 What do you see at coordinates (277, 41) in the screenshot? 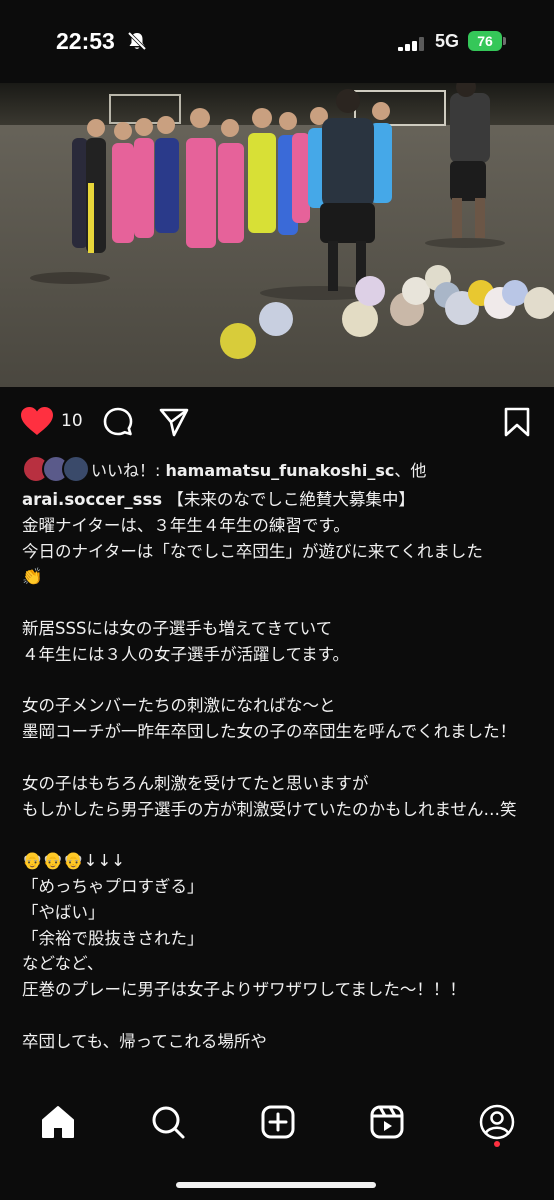
I see `status-bar: 22:53 5G 76` at bounding box center [277, 41].